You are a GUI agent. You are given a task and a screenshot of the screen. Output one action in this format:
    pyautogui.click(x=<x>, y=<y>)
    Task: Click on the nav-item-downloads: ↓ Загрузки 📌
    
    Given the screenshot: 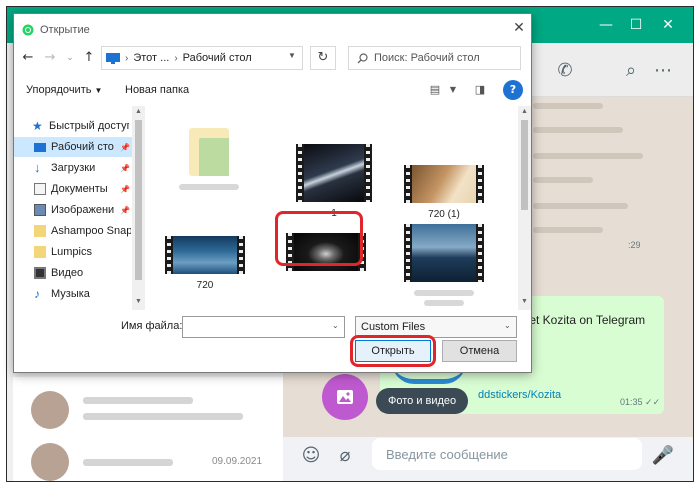 What is the action you would take?
    pyautogui.click(x=73, y=168)
    